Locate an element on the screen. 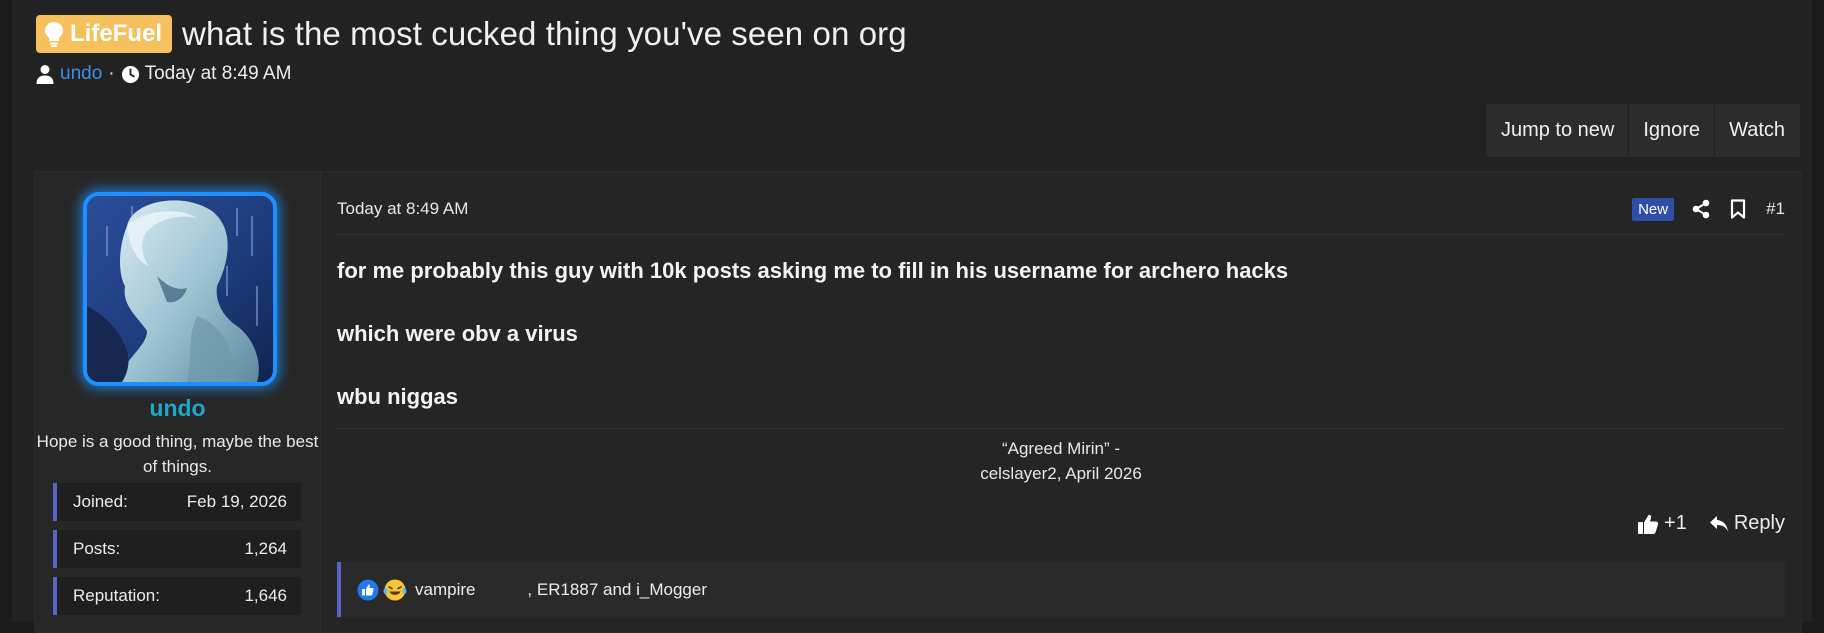 The height and width of the screenshot is (633, 1824). reactions-bar: vampire , ER1887 and i_Mogger is located at coordinates (1061, 589).